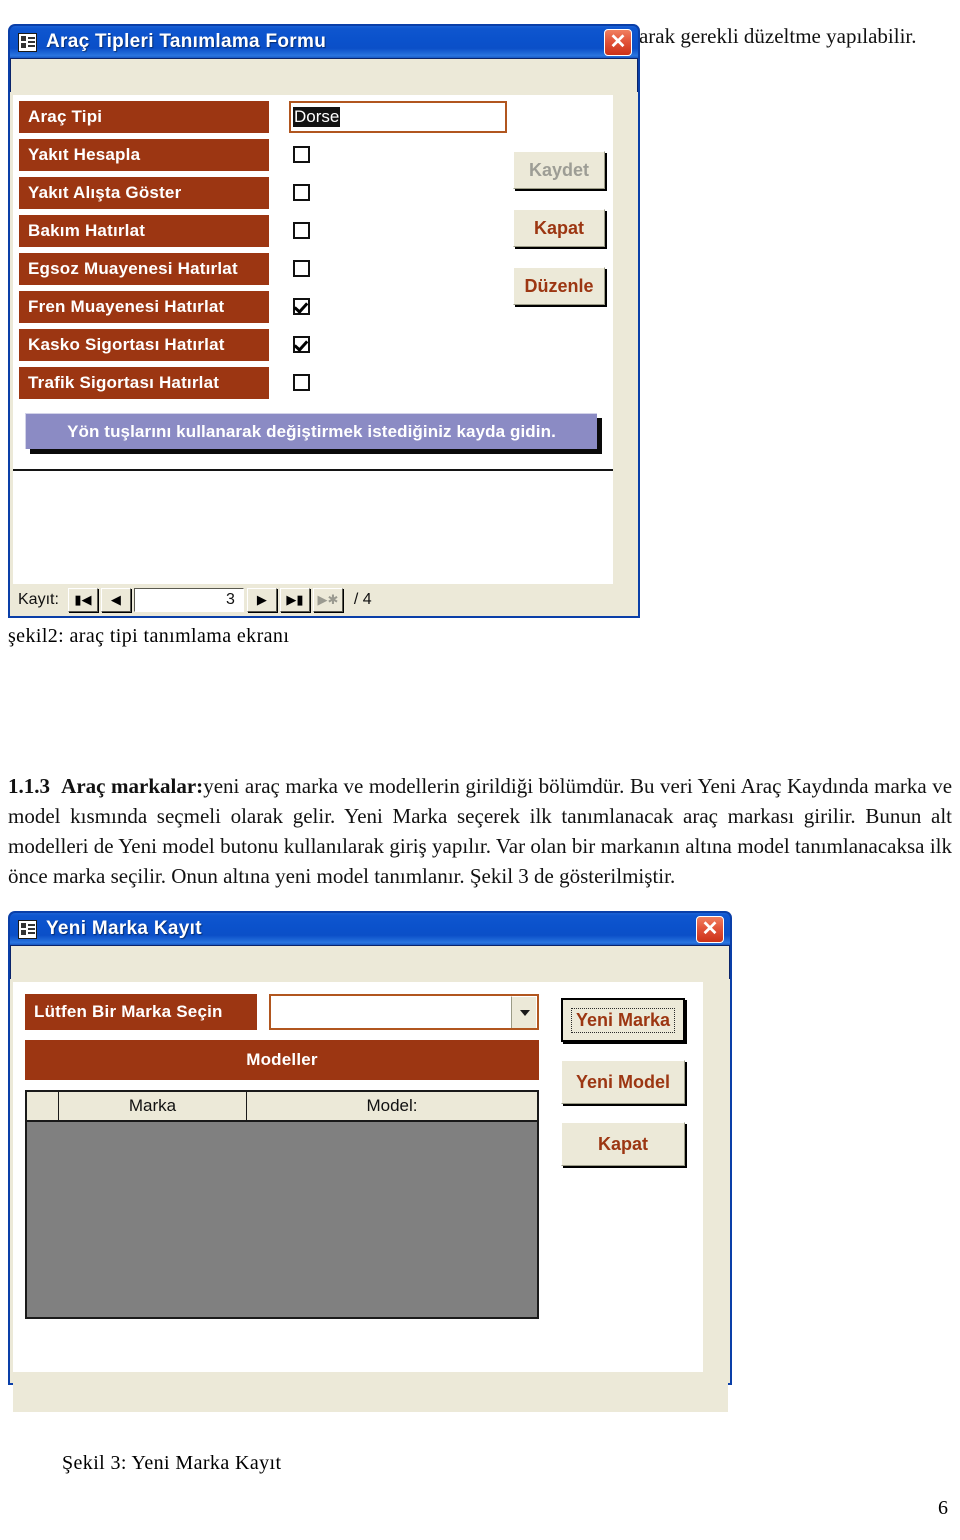 The image size is (960, 1540). I want to click on form-separator, so click(313, 470).